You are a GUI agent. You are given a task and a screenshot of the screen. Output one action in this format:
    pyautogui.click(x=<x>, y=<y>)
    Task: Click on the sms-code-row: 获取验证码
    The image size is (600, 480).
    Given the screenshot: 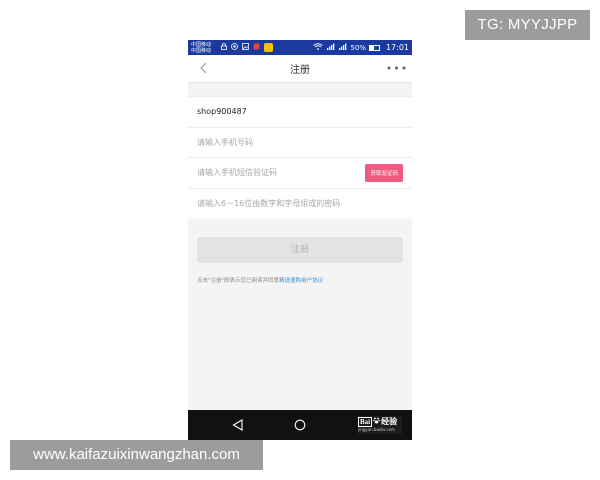 What is the action you would take?
    pyautogui.click(x=300, y=173)
    